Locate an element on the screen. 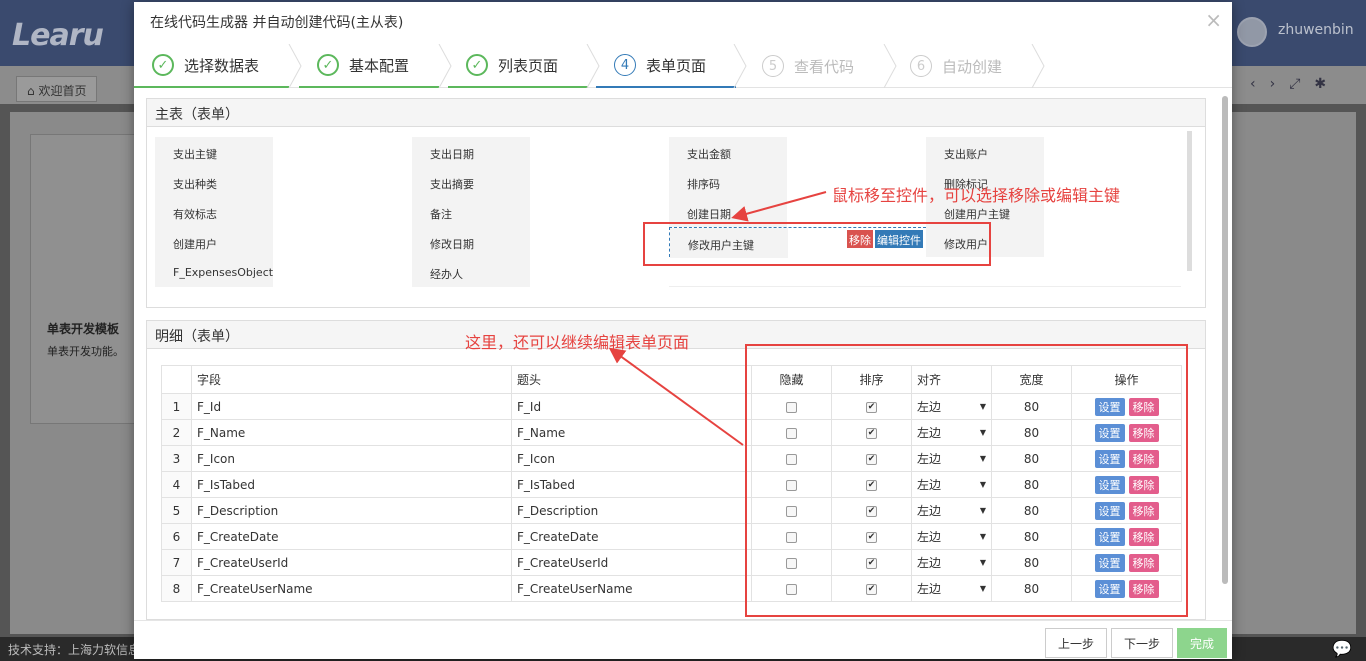  col-title: 题头 is located at coordinates (631, 379).